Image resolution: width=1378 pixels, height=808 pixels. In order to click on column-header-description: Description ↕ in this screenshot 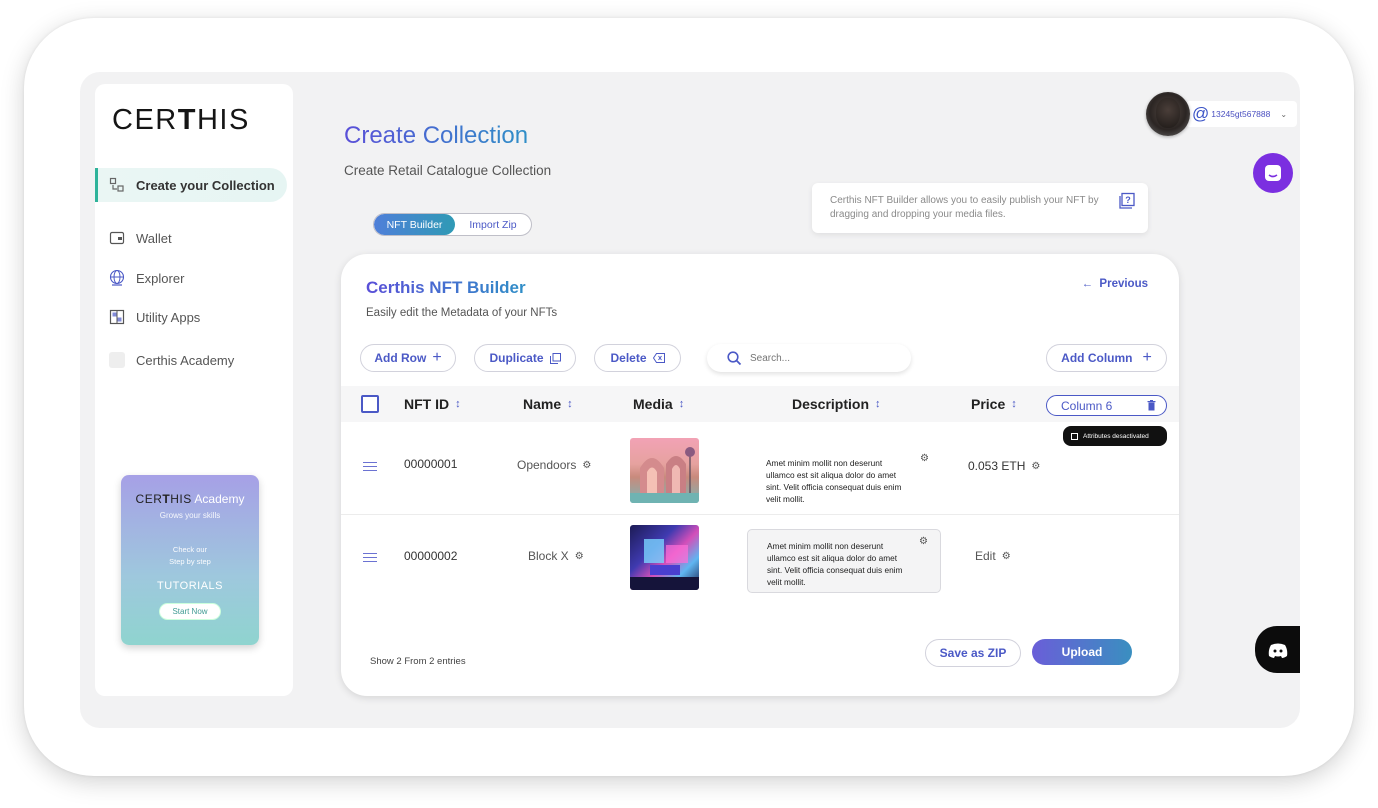, I will do `click(836, 404)`.